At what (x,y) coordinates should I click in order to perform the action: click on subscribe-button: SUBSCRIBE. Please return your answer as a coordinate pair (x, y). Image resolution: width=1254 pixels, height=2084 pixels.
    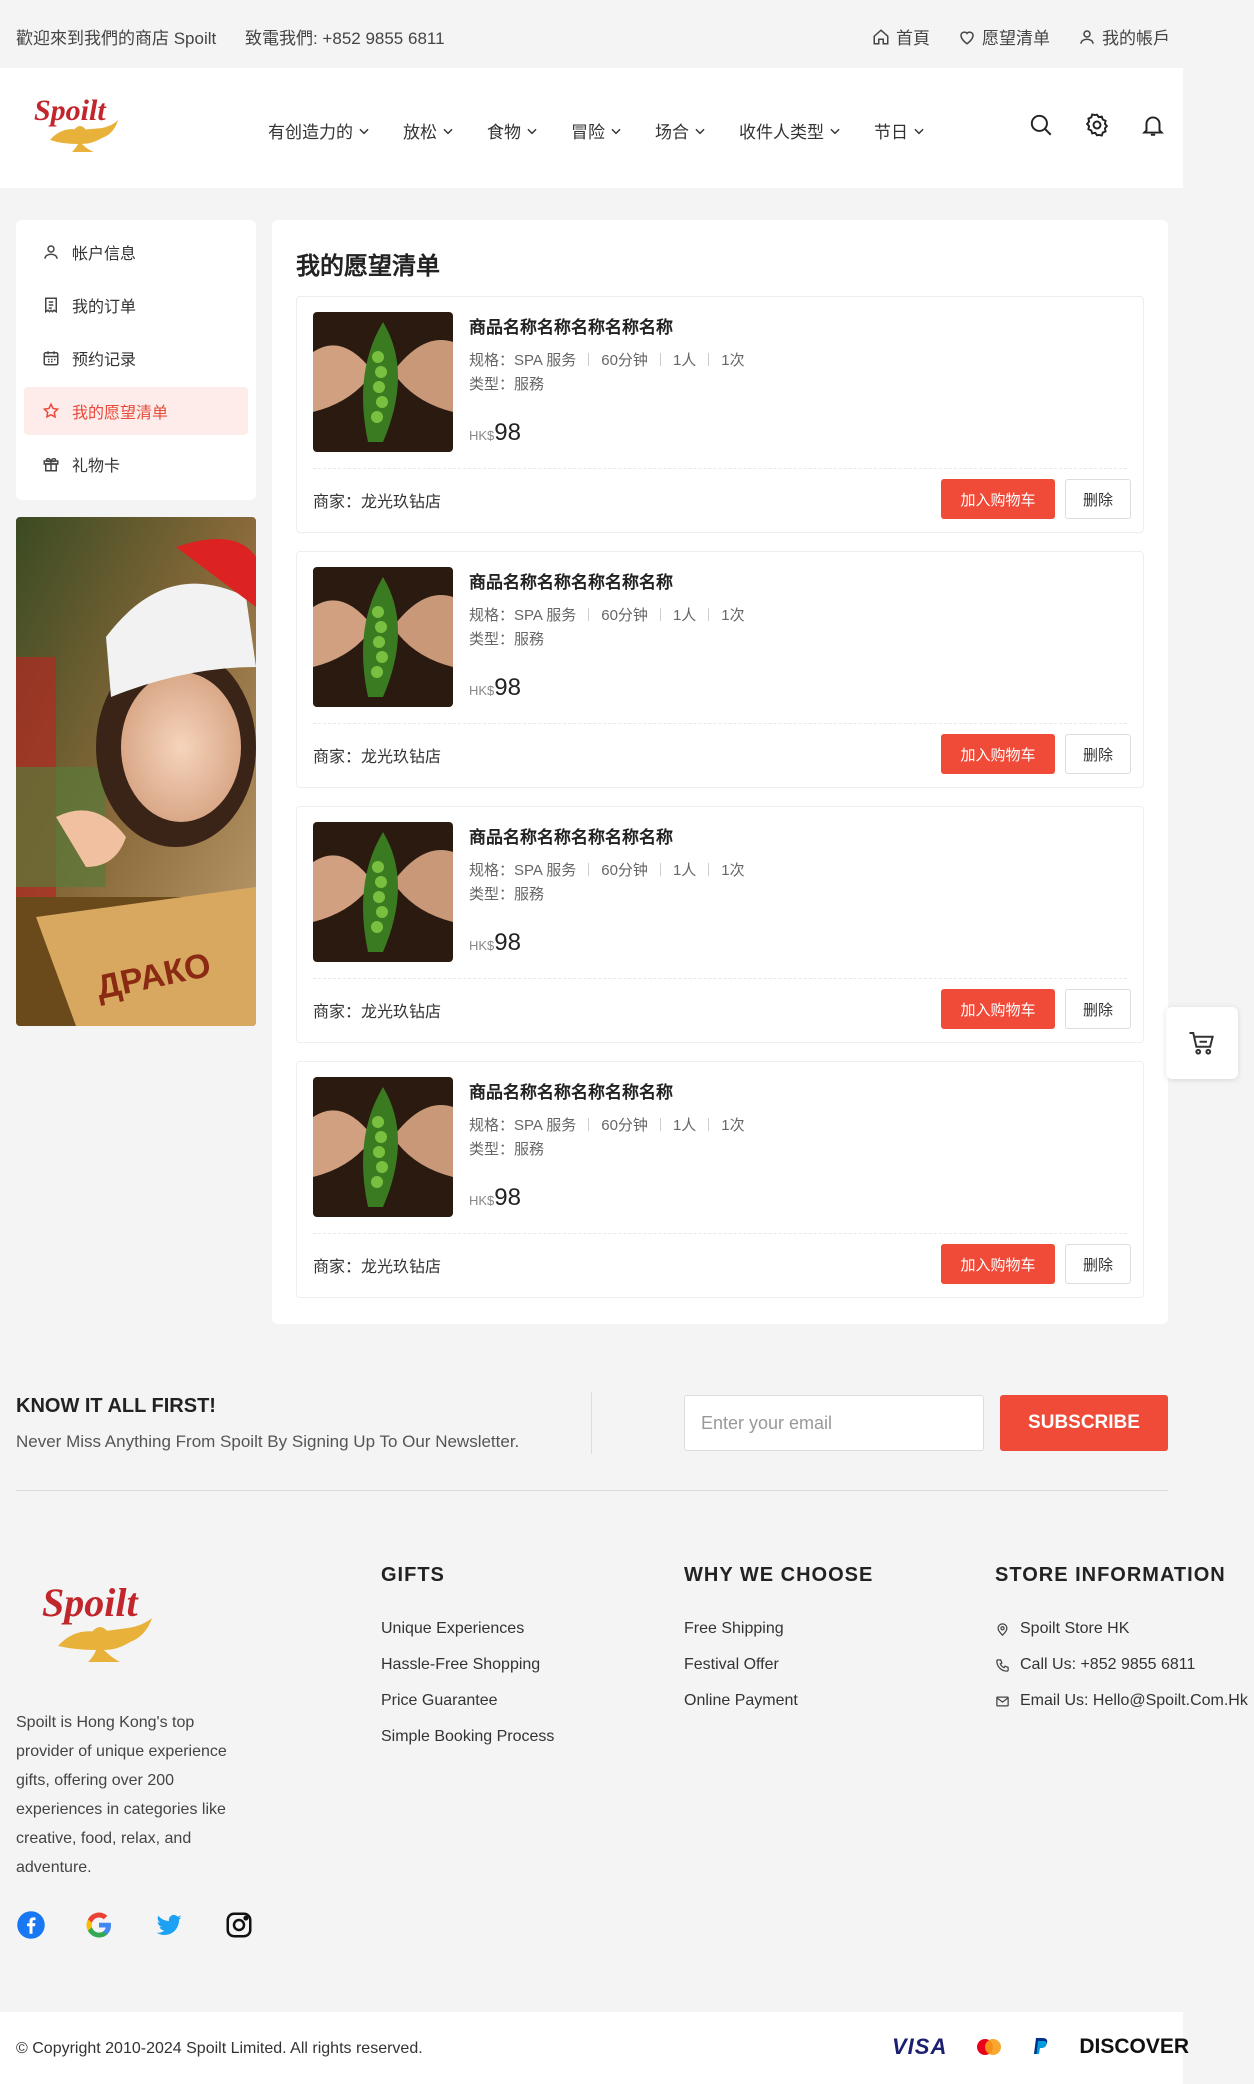
    Looking at the image, I should click on (1084, 1423).